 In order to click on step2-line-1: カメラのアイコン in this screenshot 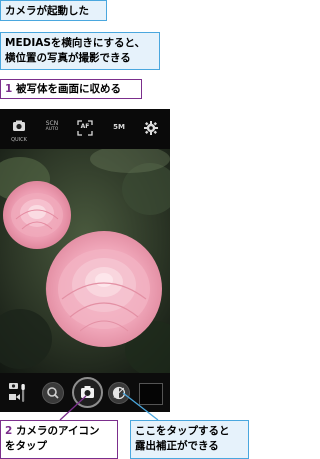, I will do `click(57, 431)`.